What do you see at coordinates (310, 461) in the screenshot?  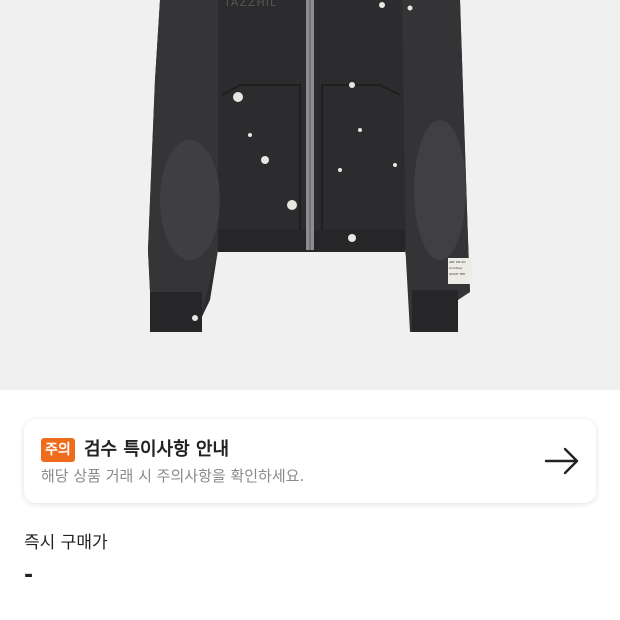 I see `inspection-notice-card: 주의 검수 특이사항 안내 해당 상품 거래 시 주의사항을 확인하세요.` at bounding box center [310, 461].